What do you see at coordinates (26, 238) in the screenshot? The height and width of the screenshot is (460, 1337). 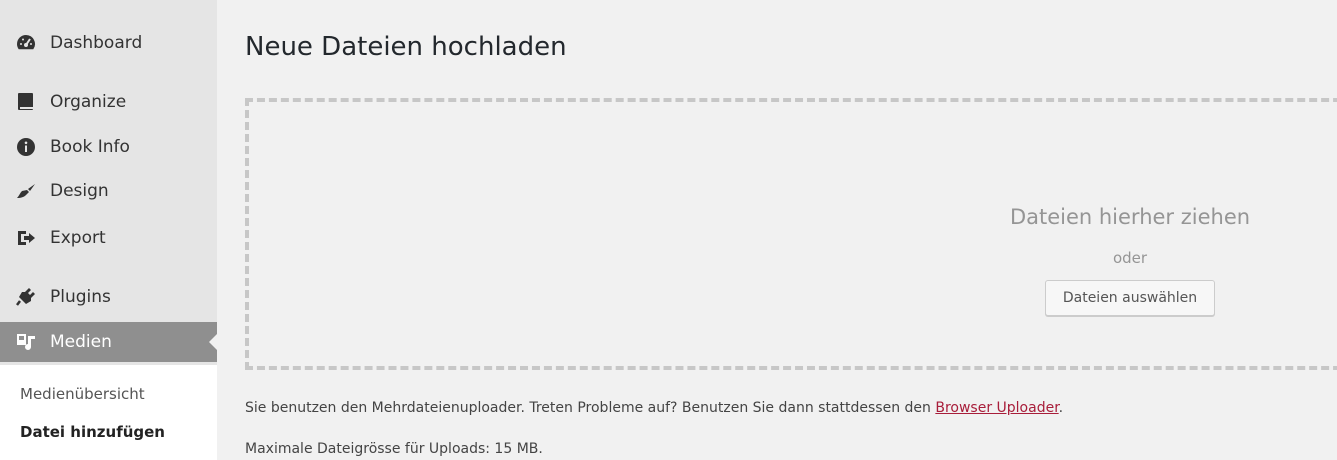 I see `export-icon` at bounding box center [26, 238].